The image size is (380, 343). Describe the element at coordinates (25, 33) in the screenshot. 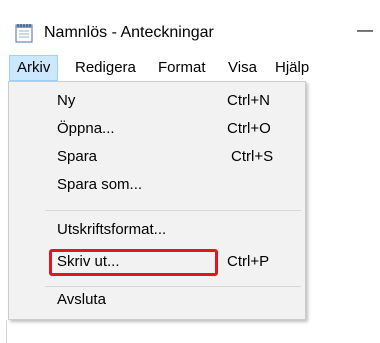

I see `notepad-icon` at that location.